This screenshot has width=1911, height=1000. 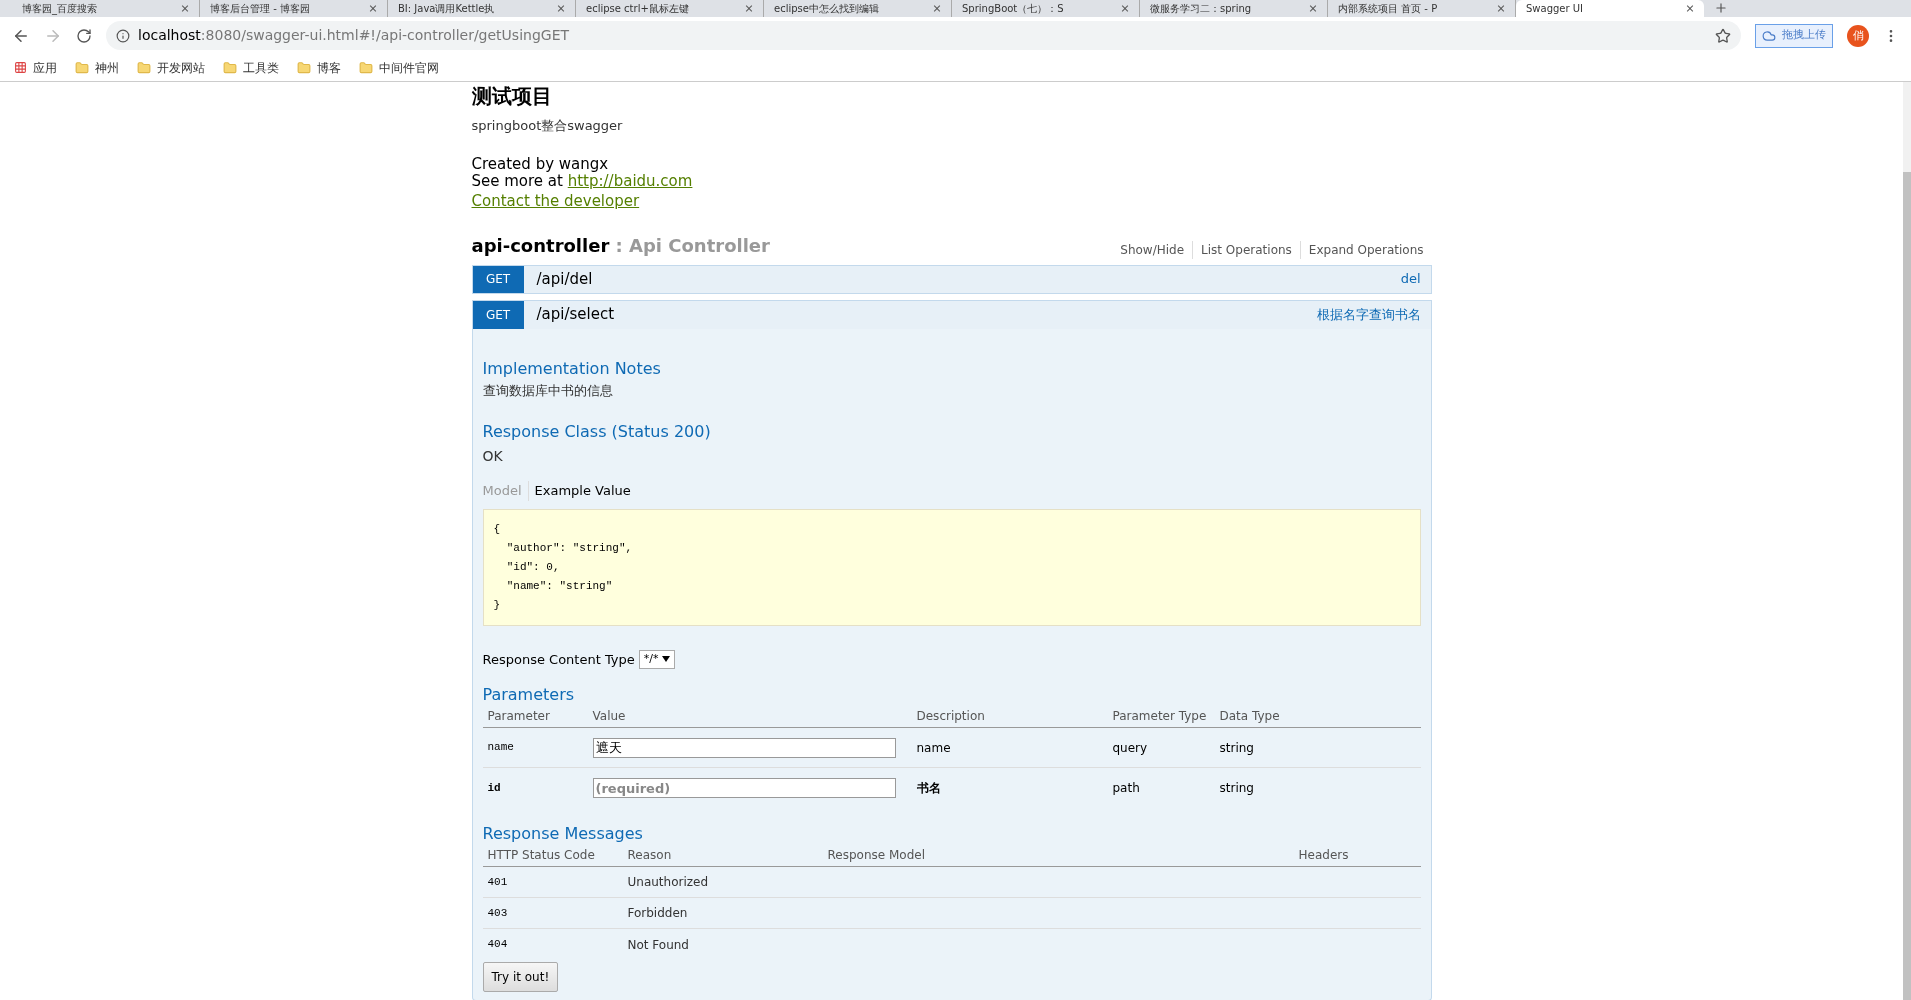 I want to click on status-reason: Not Found, so click(x=658, y=945).